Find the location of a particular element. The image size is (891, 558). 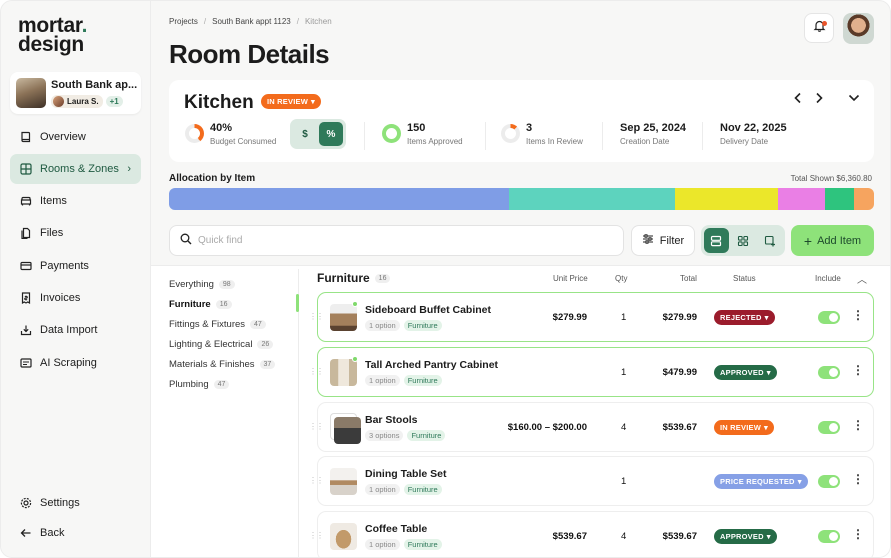

notifications-button is located at coordinates (819, 28).